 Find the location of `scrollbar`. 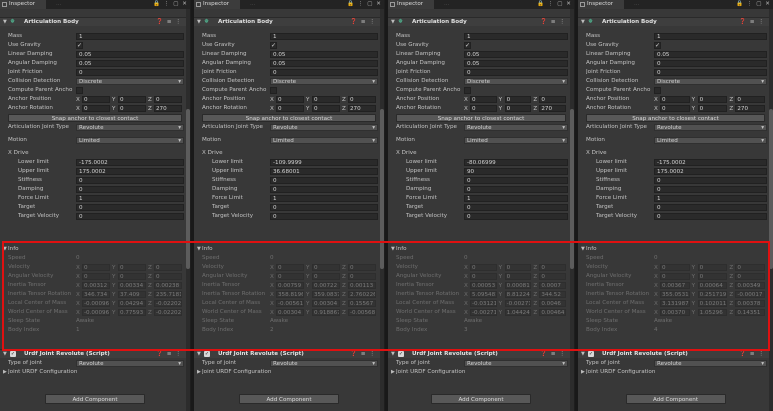

scrollbar is located at coordinates (572, 210).